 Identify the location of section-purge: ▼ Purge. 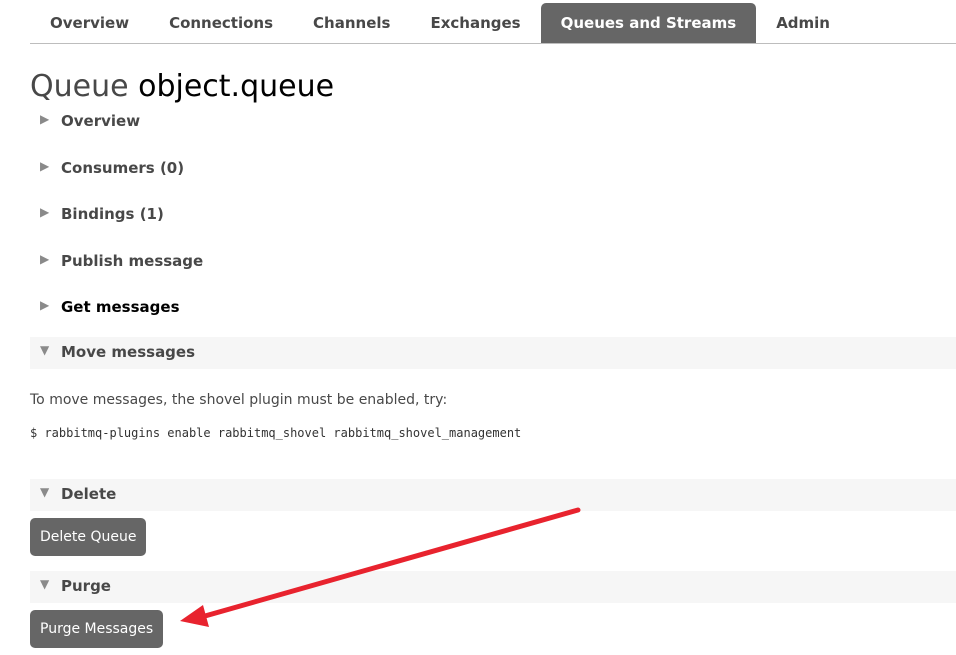
(493, 587).